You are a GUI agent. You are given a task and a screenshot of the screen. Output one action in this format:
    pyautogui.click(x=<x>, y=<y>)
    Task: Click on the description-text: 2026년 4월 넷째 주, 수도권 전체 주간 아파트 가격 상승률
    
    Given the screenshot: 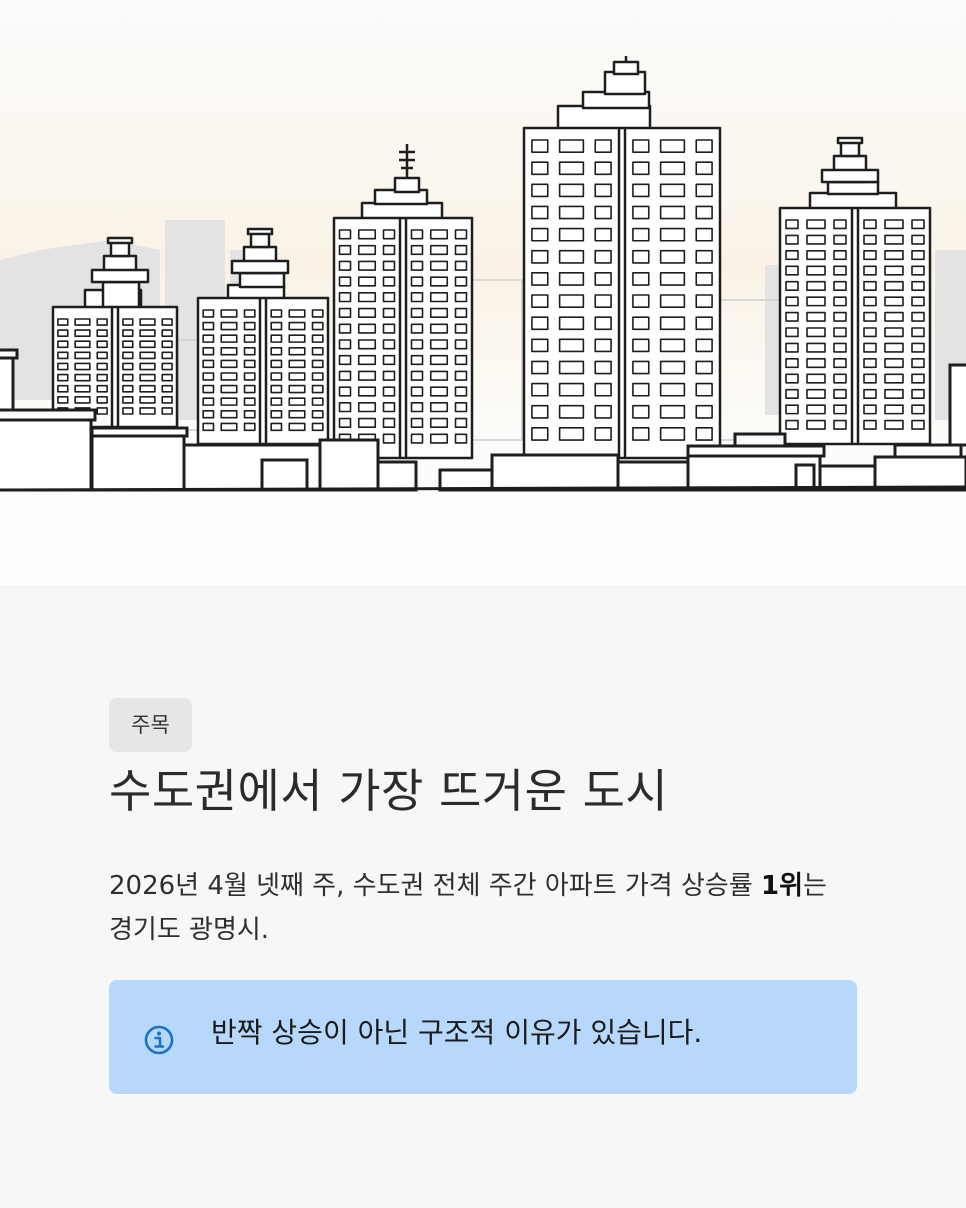 What is the action you would take?
    pyautogui.click(x=435, y=886)
    